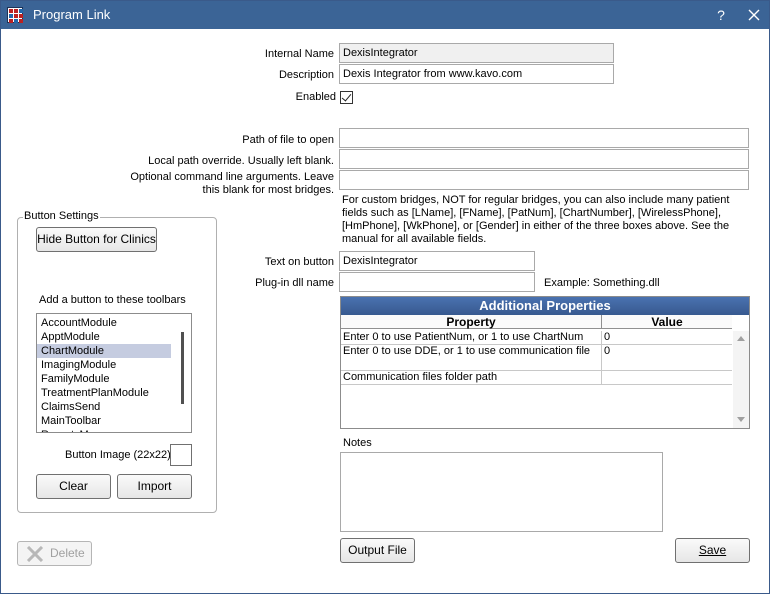 The height and width of the screenshot is (594, 770). I want to click on internal-name-field: DexisIntegrator, so click(476, 53).